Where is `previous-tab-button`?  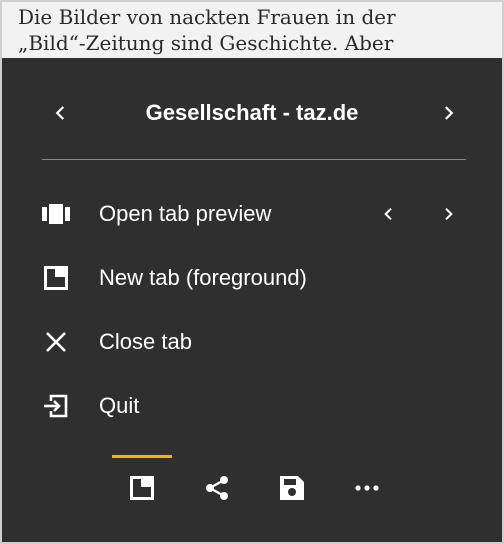 previous-tab-button is located at coordinates (61, 113).